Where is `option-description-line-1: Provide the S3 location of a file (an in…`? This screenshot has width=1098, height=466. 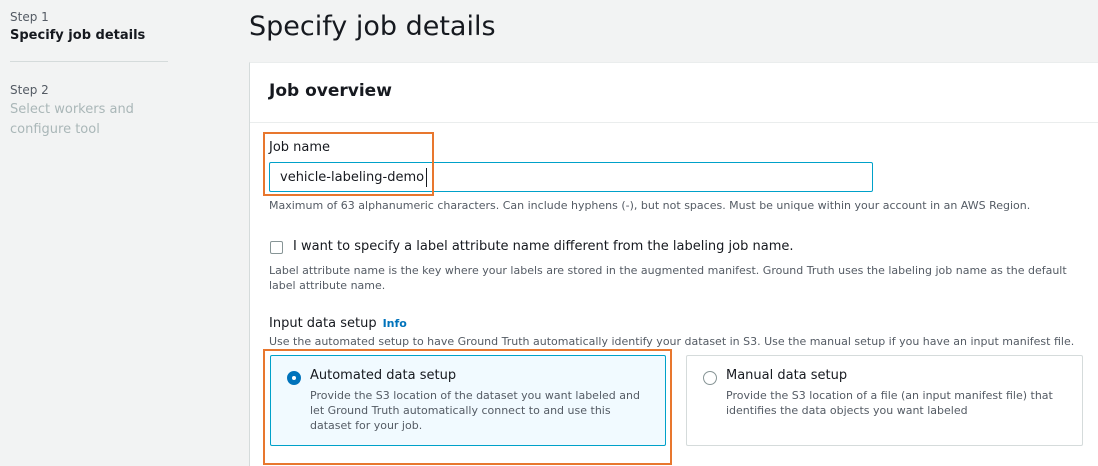 option-description-line-1: Provide the S3 location of a file (an in… is located at coordinates (889, 395).